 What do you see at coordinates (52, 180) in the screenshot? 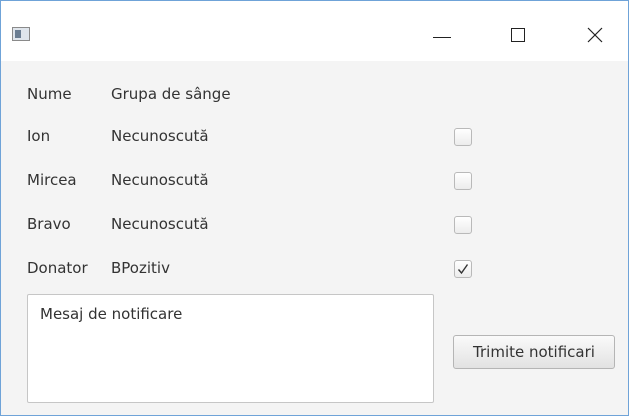
I see `row-name: Mircea` at bounding box center [52, 180].